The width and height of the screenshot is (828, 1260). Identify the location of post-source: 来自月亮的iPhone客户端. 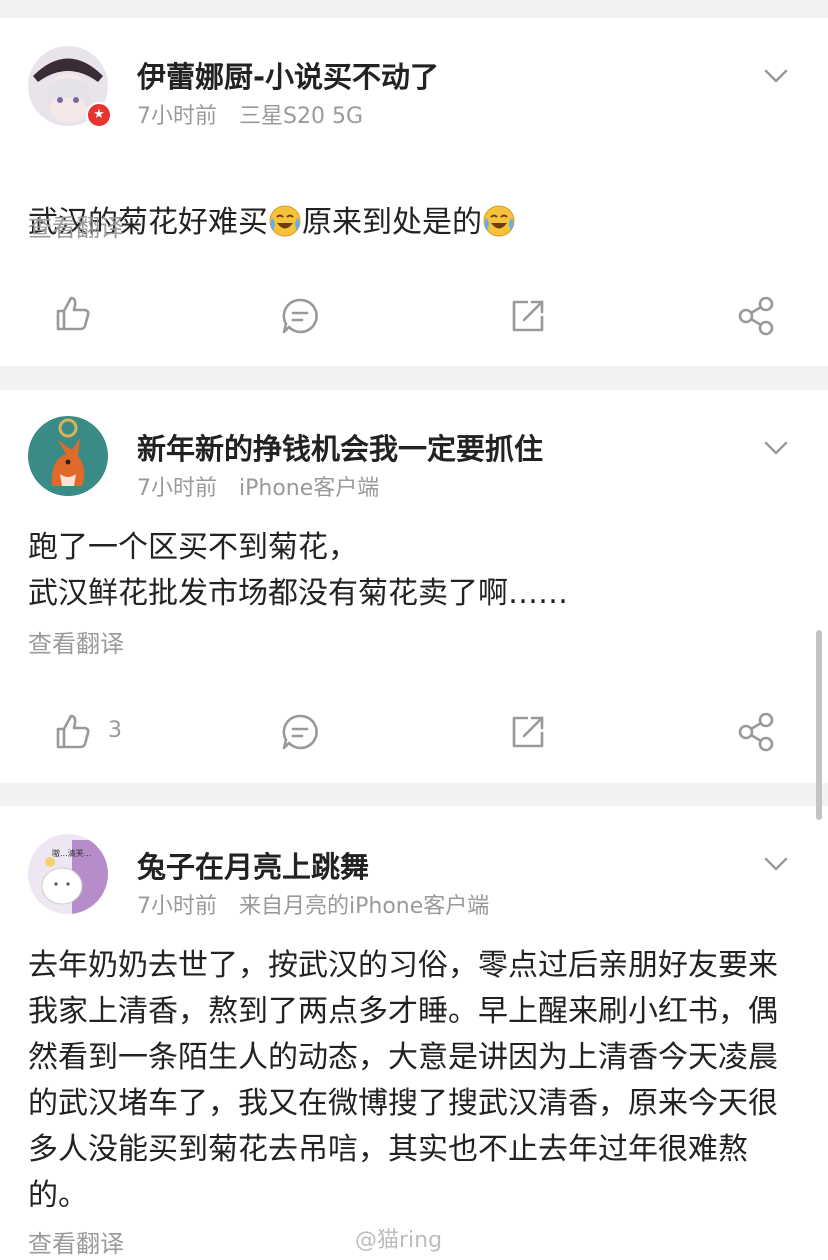
(364, 906).